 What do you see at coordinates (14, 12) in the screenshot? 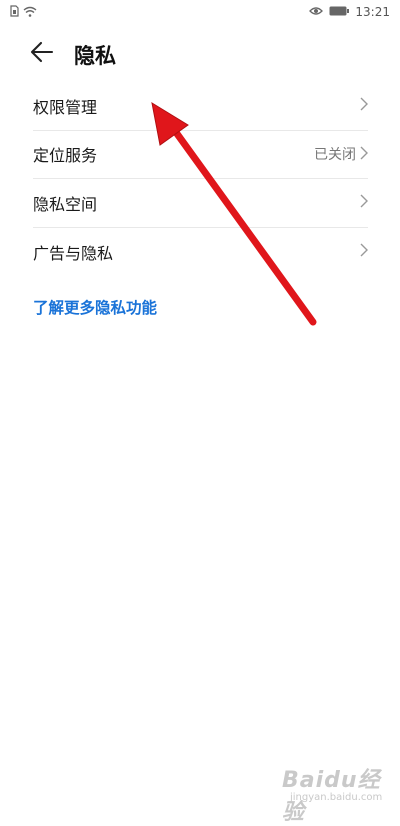
I see `sim-icon` at bounding box center [14, 12].